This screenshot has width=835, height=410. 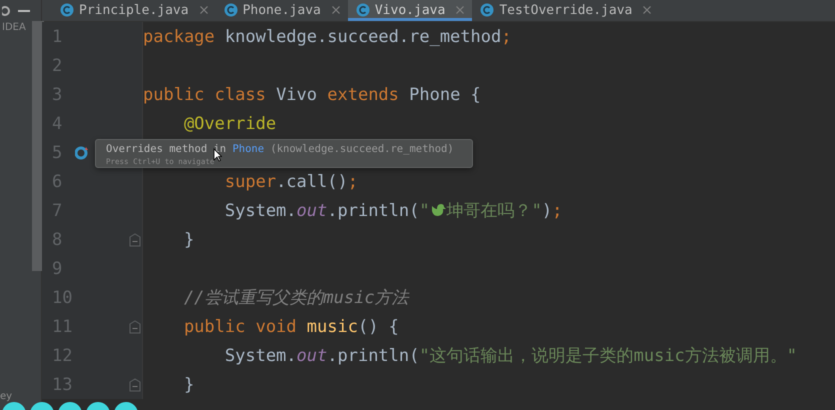 I want to click on class-link: Phone, so click(x=248, y=149).